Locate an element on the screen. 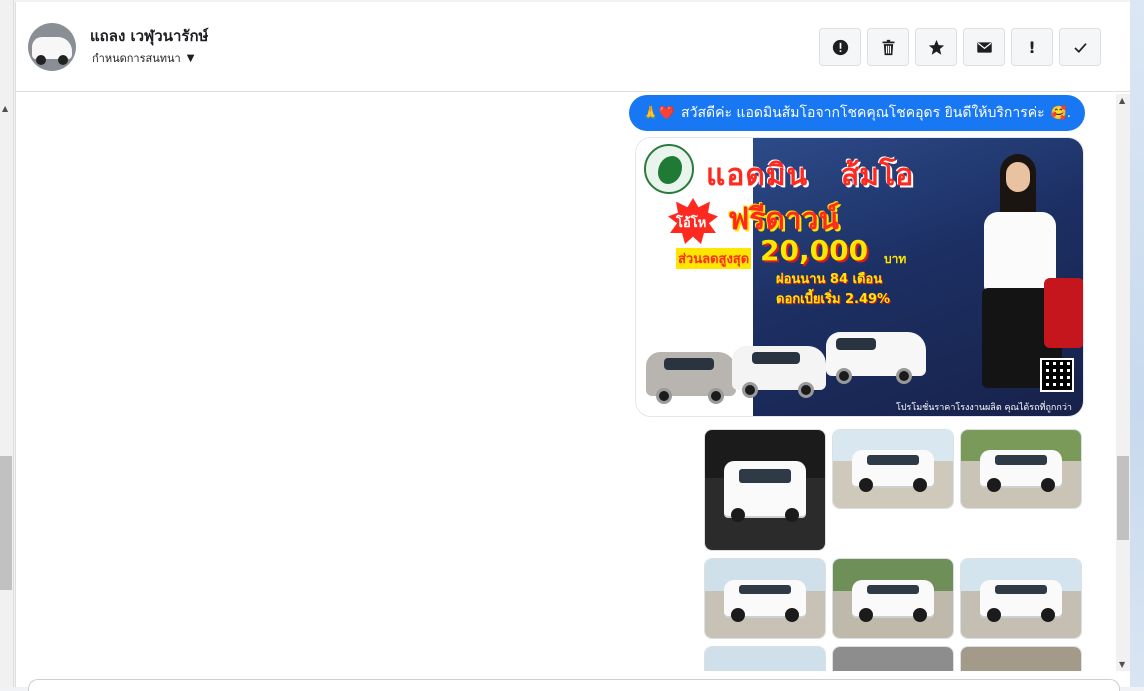 The height and width of the screenshot is (691, 1144). left-scroll-thumb is located at coordinates (6, 523).